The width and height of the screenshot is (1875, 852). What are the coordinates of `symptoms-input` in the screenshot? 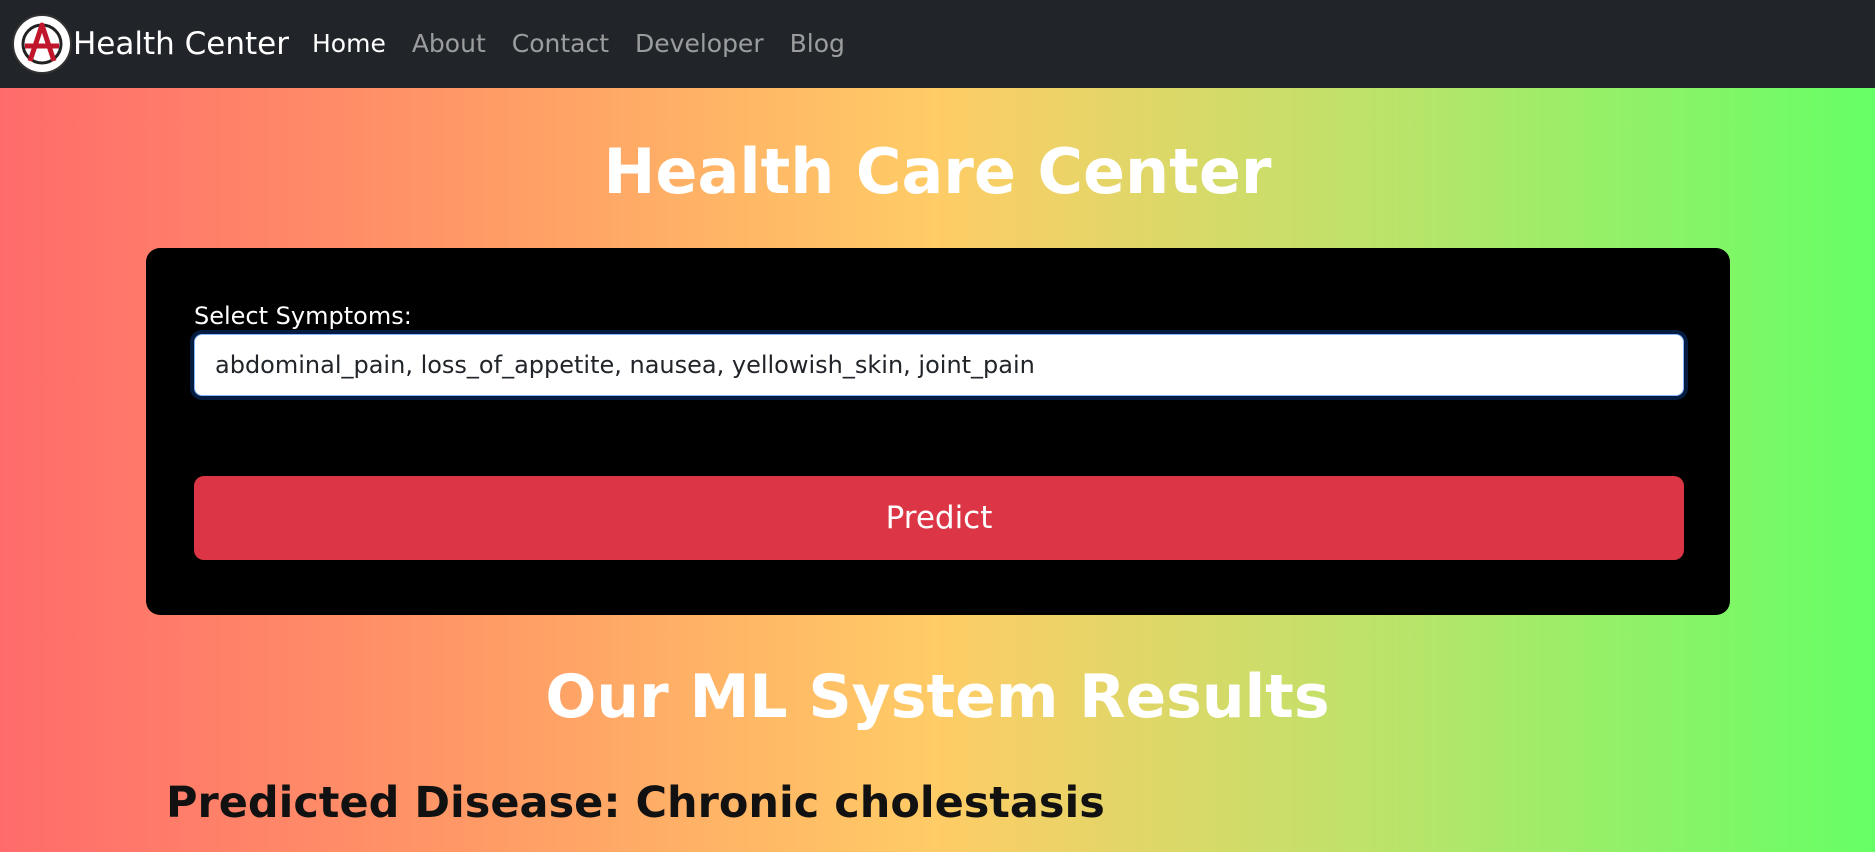 It's located at (939, 365).